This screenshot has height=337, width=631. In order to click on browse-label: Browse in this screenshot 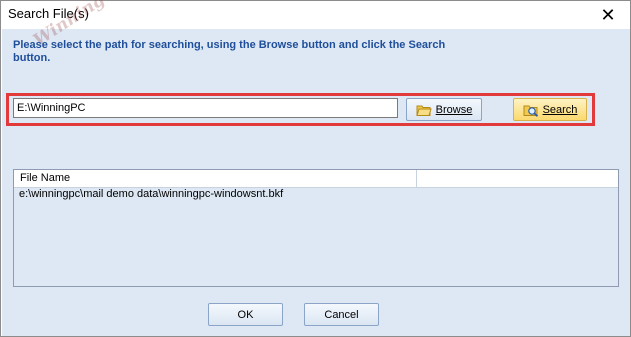, I will do `click(454, 109)`.